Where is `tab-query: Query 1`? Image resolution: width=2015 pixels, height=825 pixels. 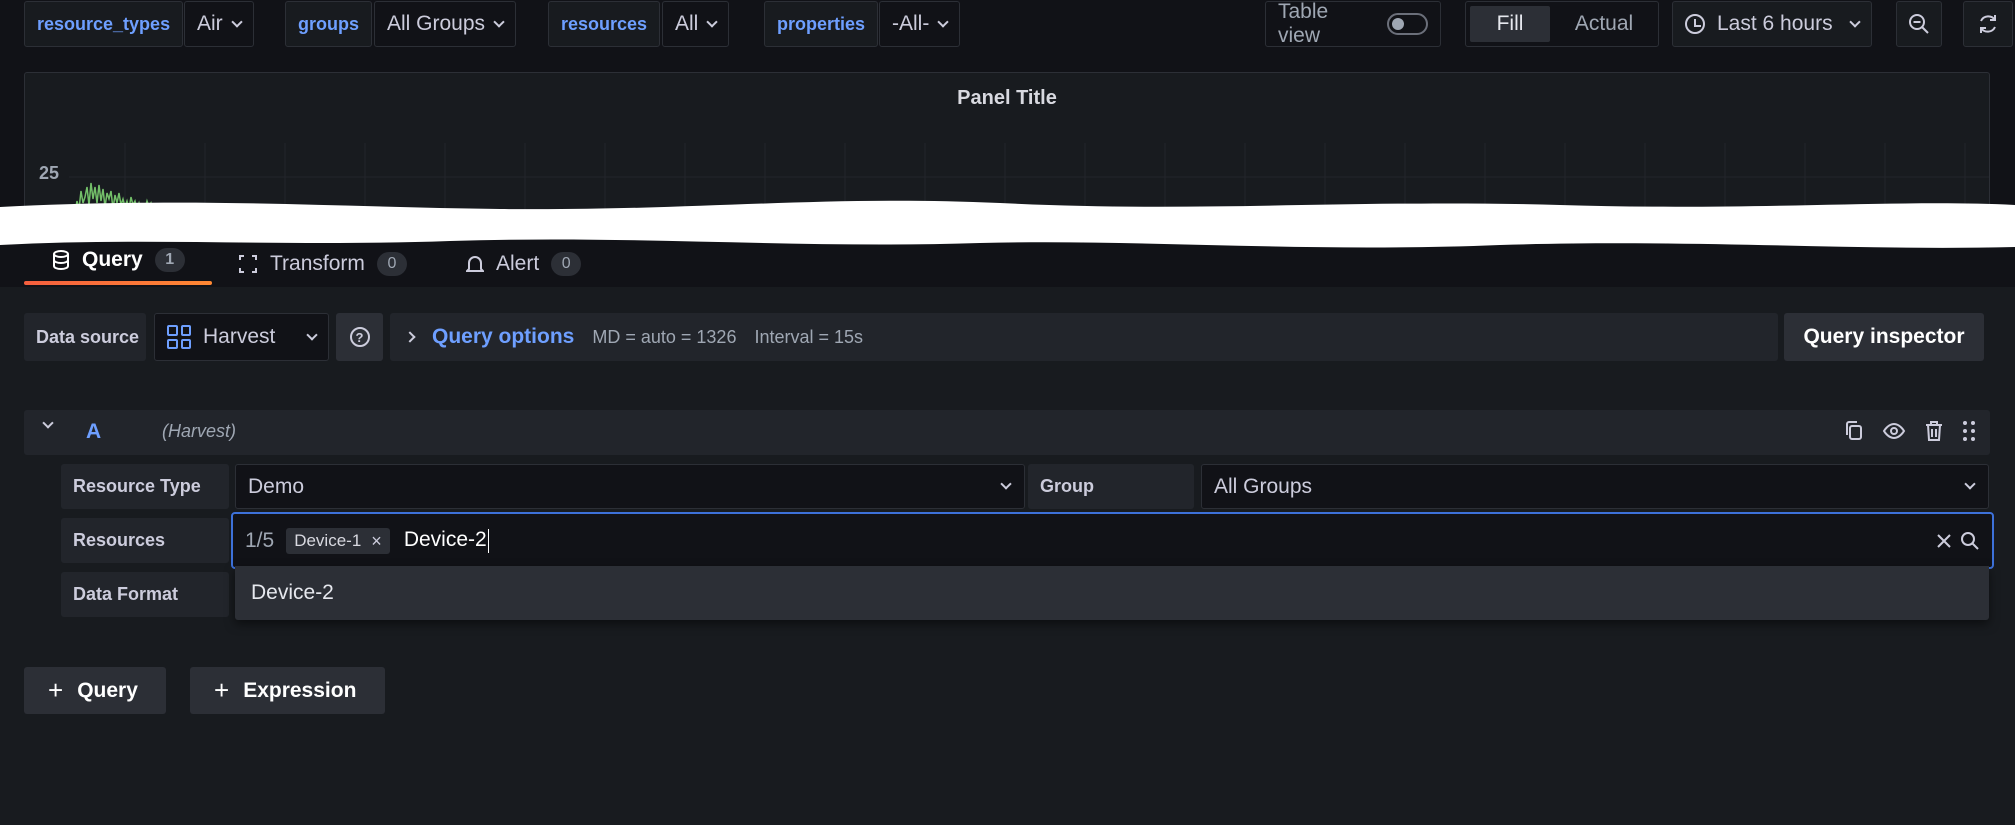 tab-query: Query 1 is located at coordinates (118, 260).